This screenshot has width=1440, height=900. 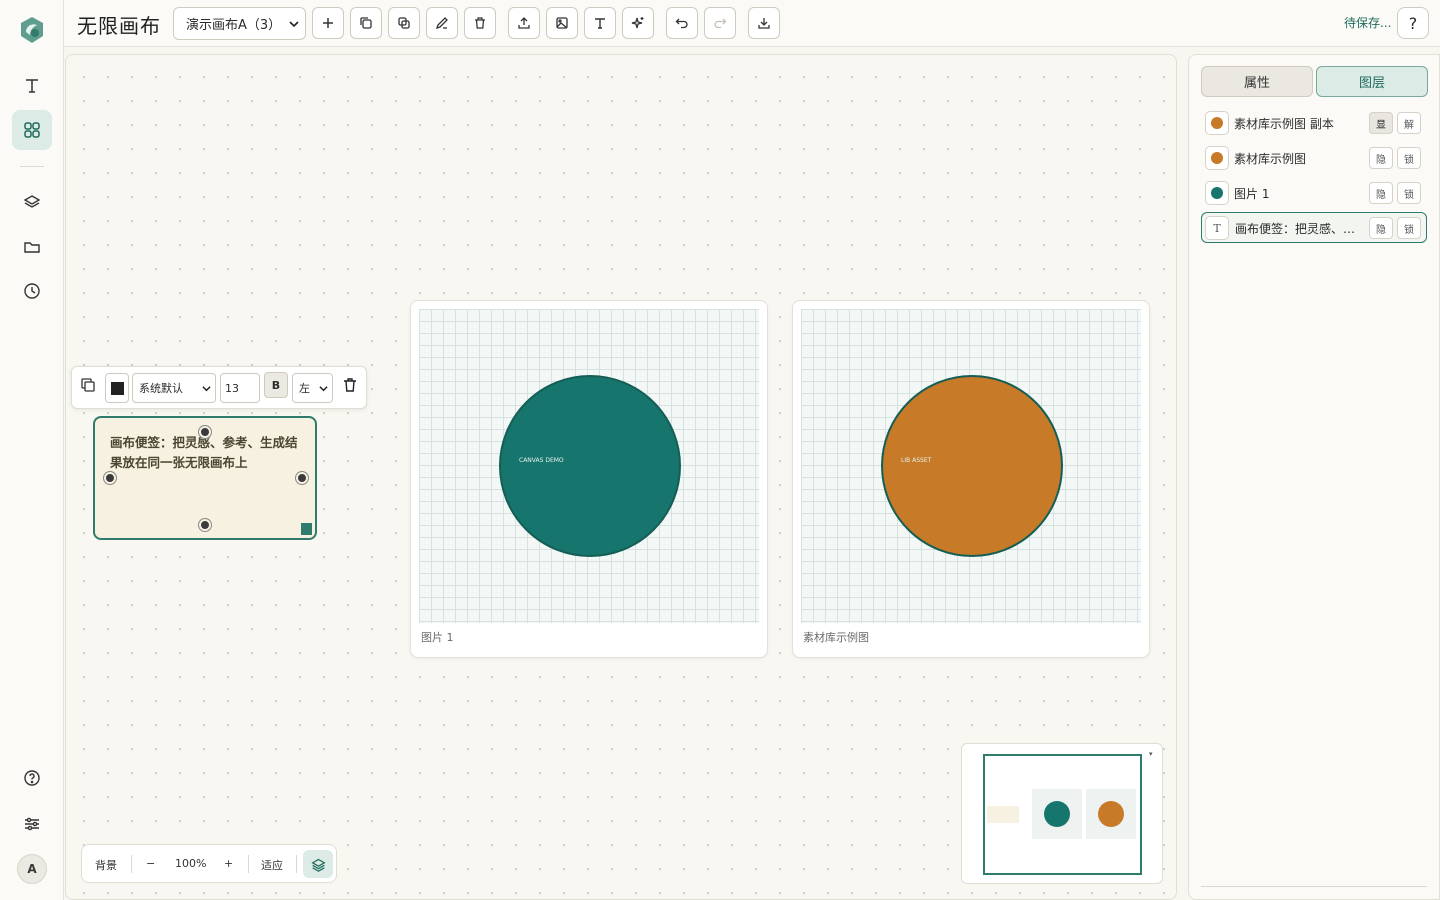 What do you see at coordinates (205, 432) in the screenshot?
I see `connect-handle-top` at bounding box center [205, 432].